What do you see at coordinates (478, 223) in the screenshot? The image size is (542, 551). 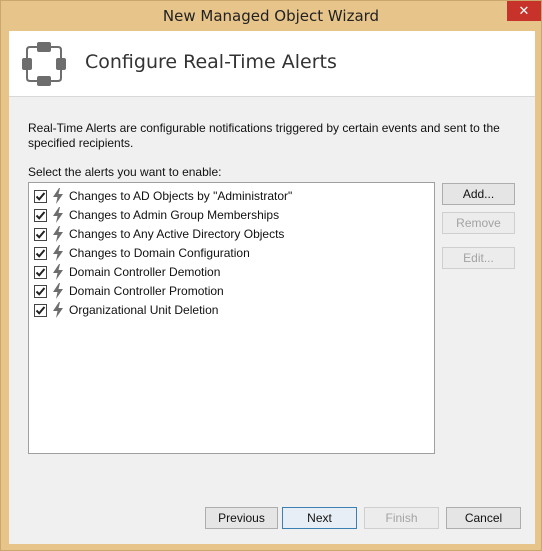 I see `remove-button: Remove` at bounding box center [478, 223].